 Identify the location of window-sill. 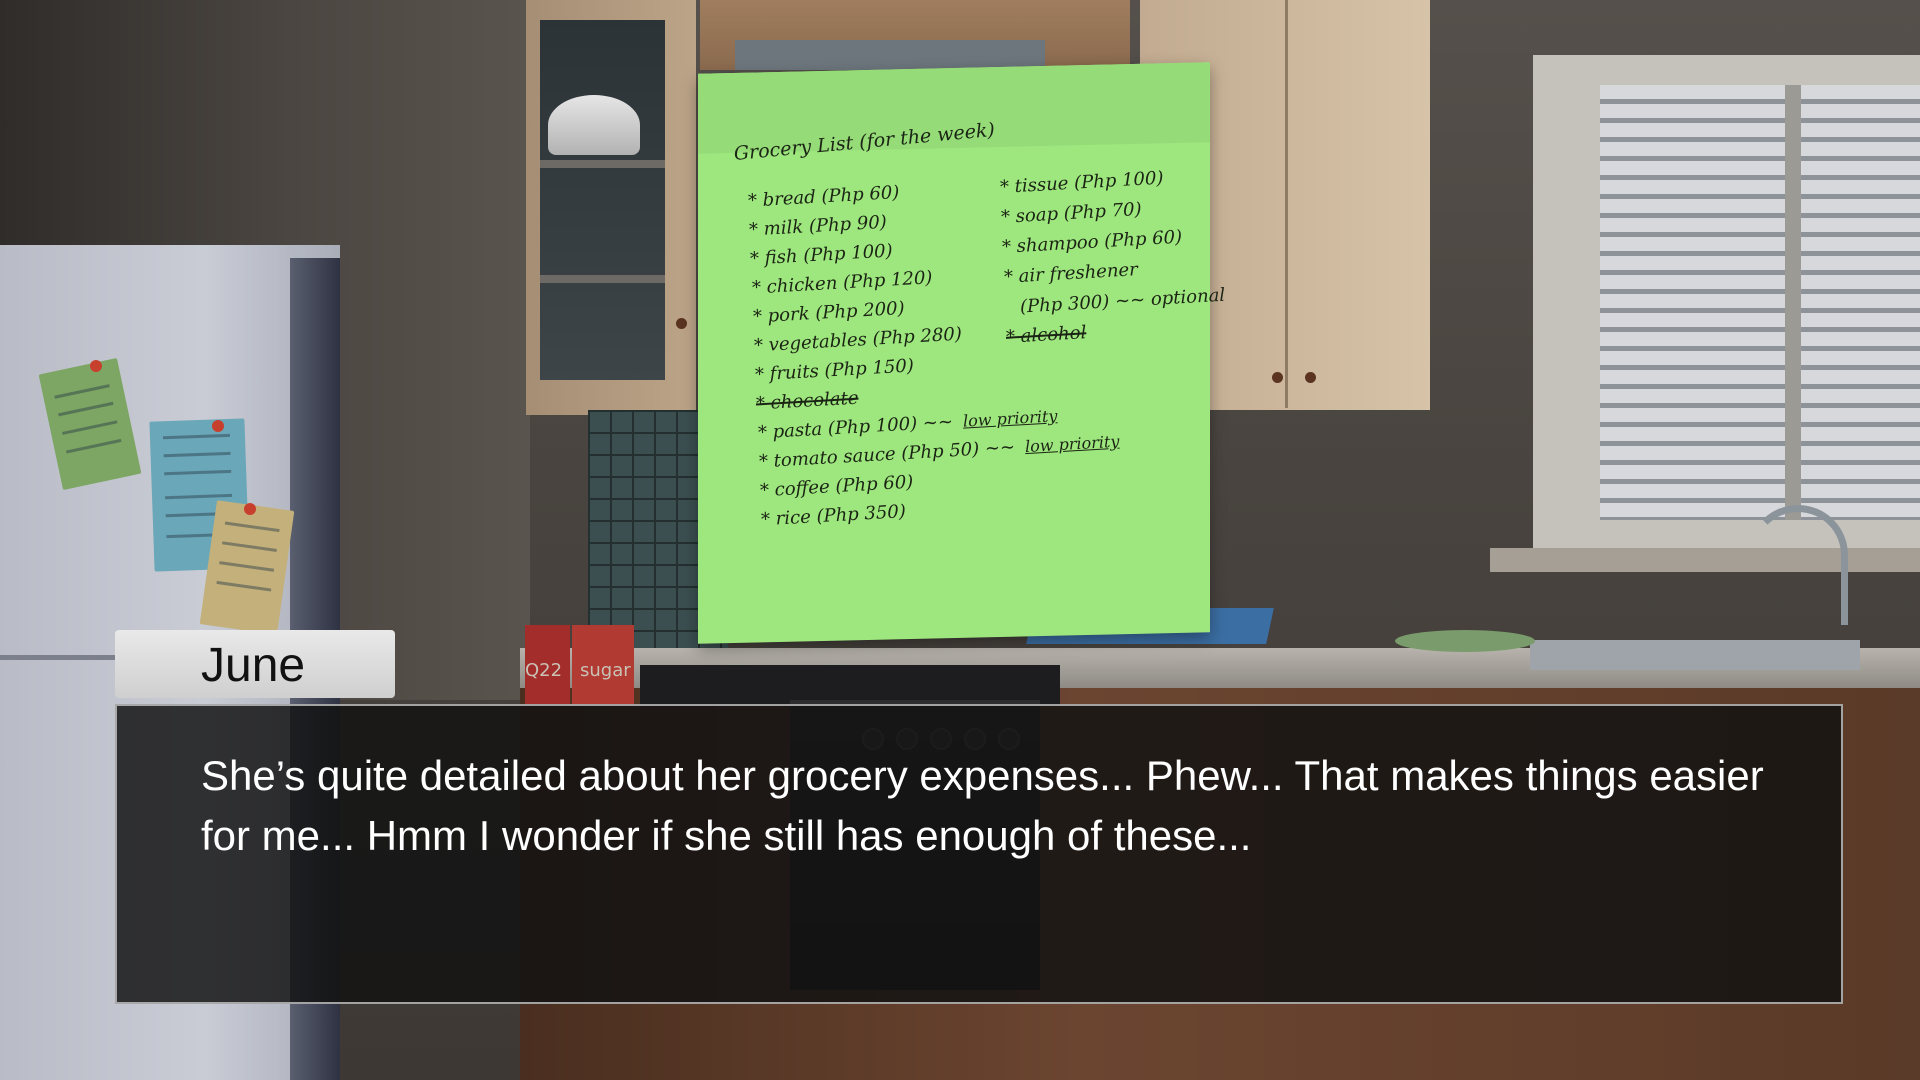
(1705, 560).